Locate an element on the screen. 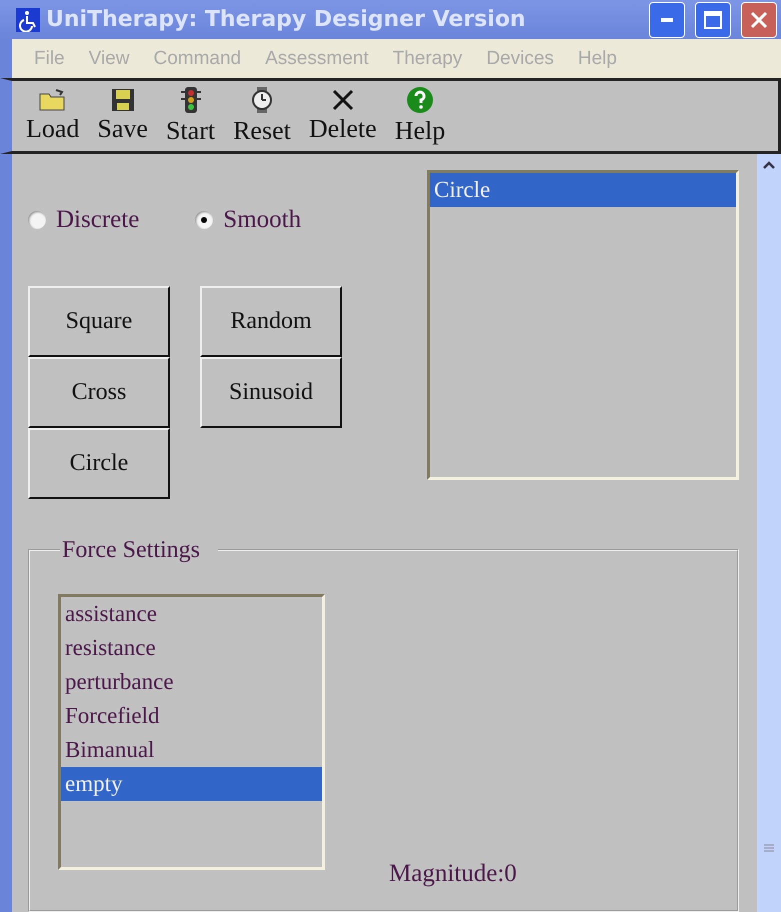 Image resolution: width=781 pixels, height=912 pixels. close-button is located at coordinates (759, 20).